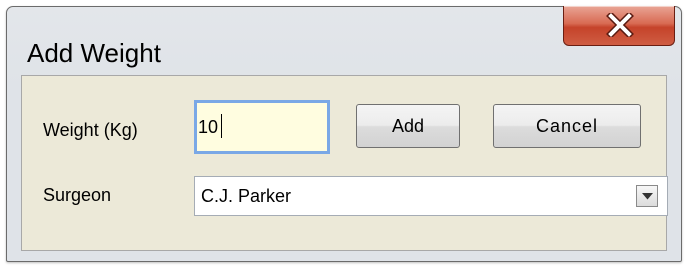  I want to click on close-button, so click(619, 26).